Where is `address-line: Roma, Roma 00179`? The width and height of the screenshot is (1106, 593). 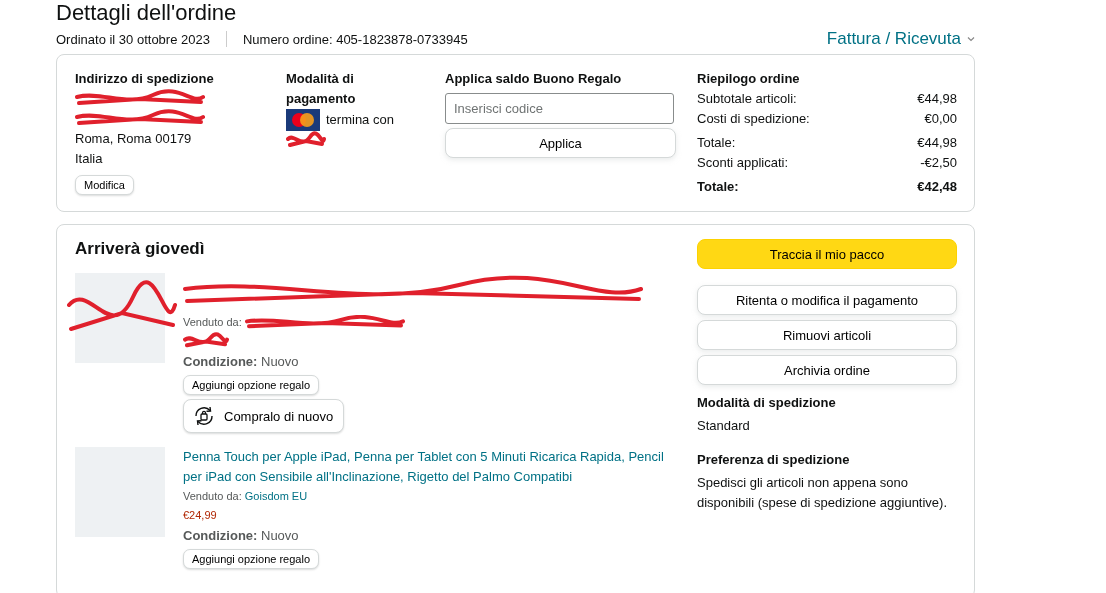
address-line: Roma, Roma 00179 is located at coordinates (134, 139).